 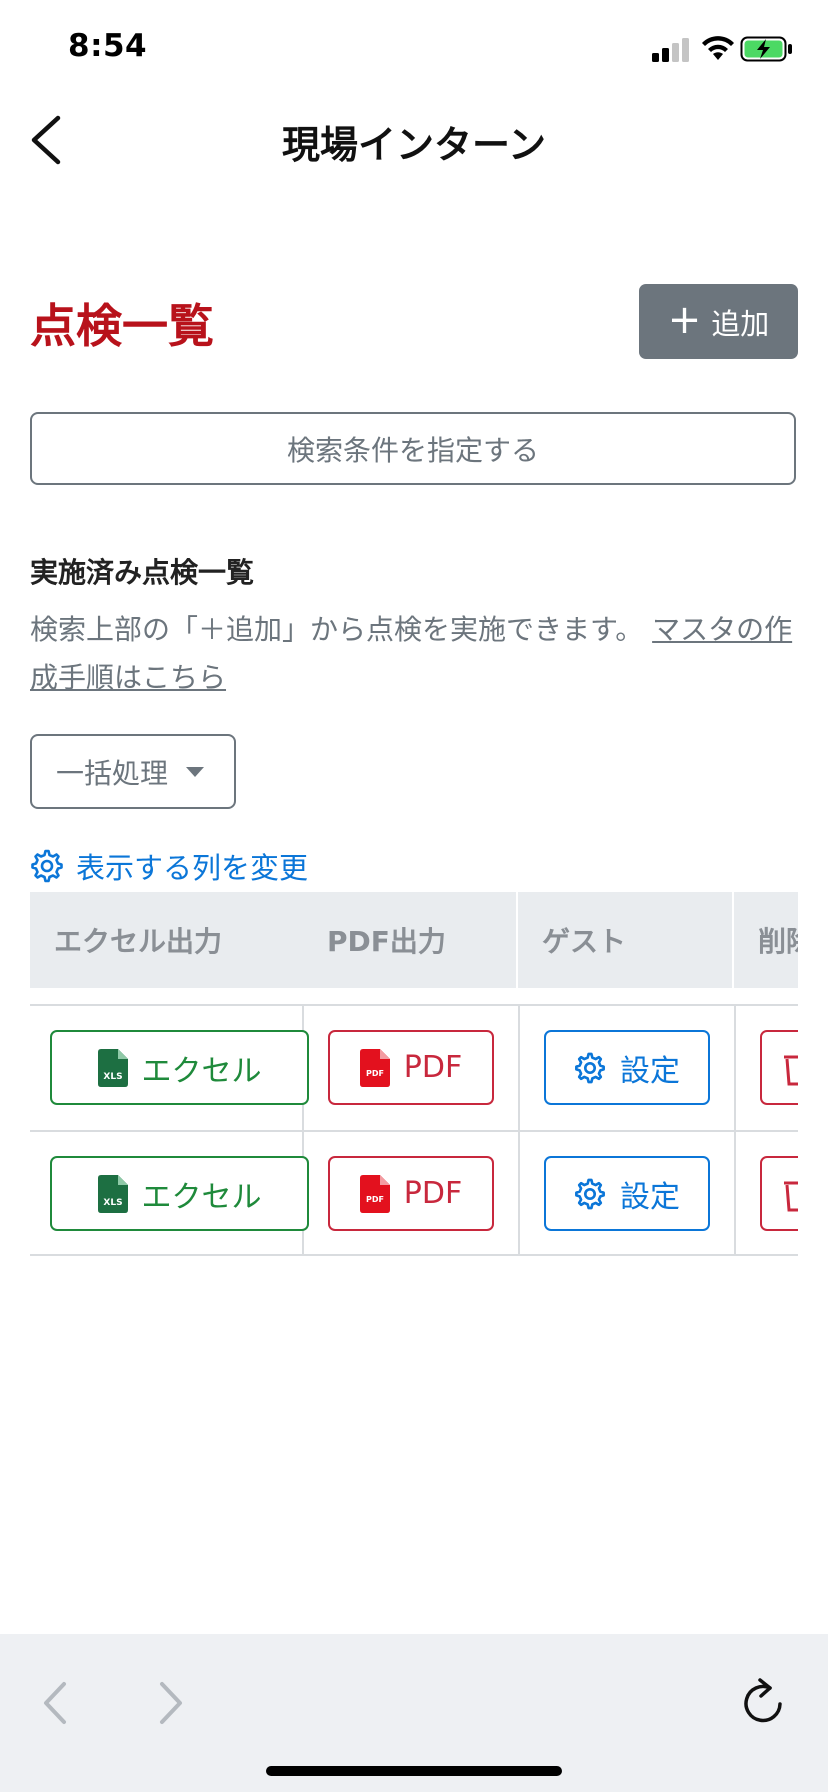 What do you see at coordinates (766, 49) in the screenshot?
I see `battery-charging-icon` at bounding box center [766, 49].